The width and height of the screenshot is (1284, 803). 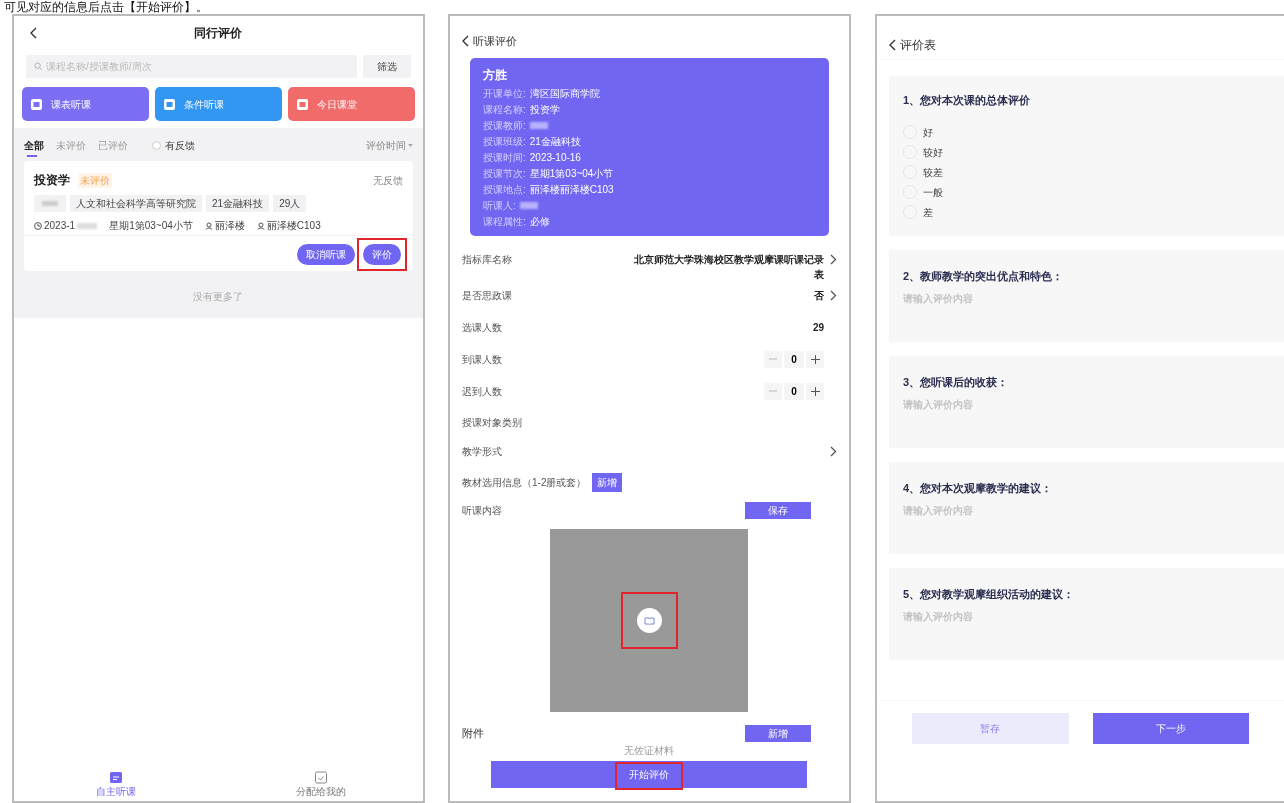 I want to click on question-title: 4、您对本次观摩教学的建议：, so click(x=978, y=488).